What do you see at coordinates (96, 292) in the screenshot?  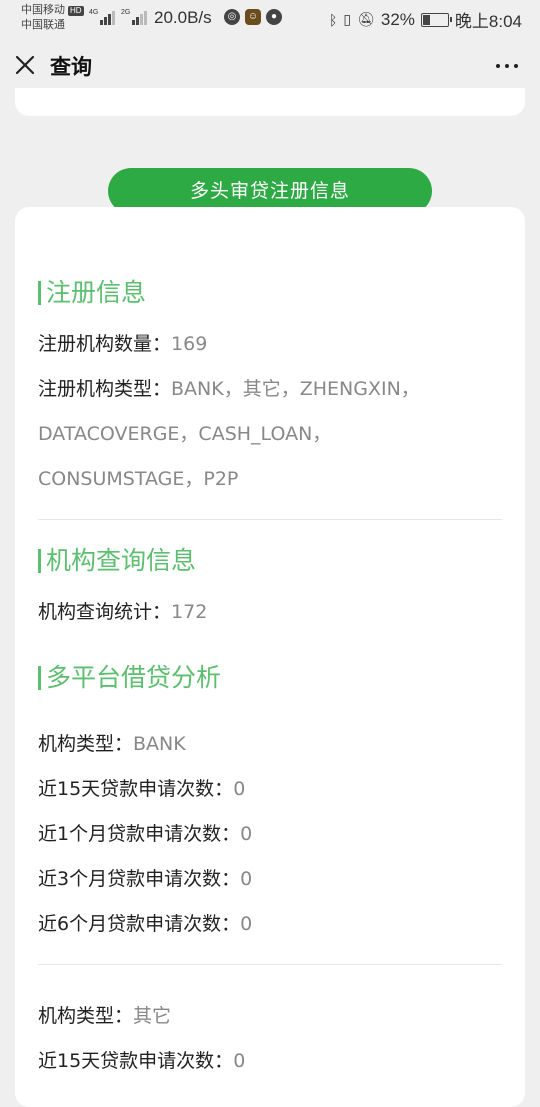 I see `section-title-text: 注册信息` at bounding box center [96, 292].